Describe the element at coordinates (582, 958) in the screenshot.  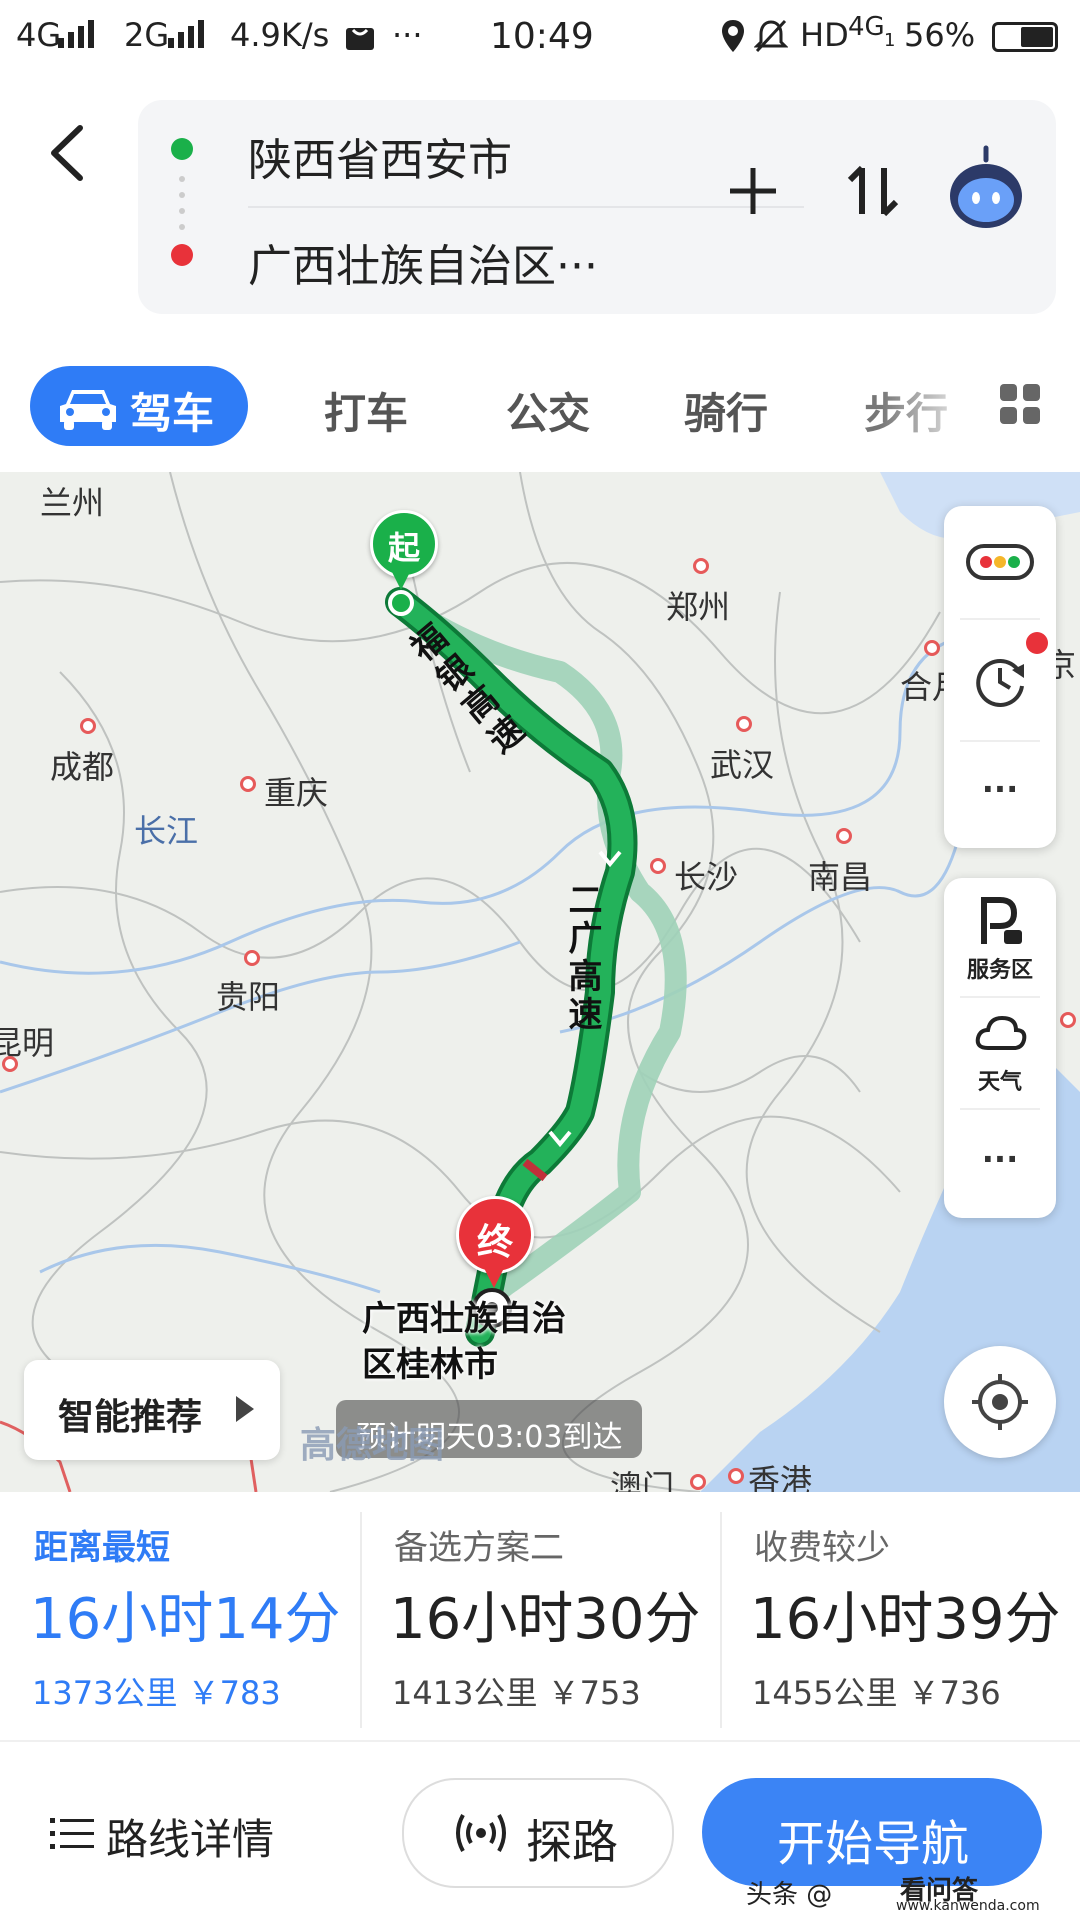
I see `road-label-erguang: 二广高速` at that location.